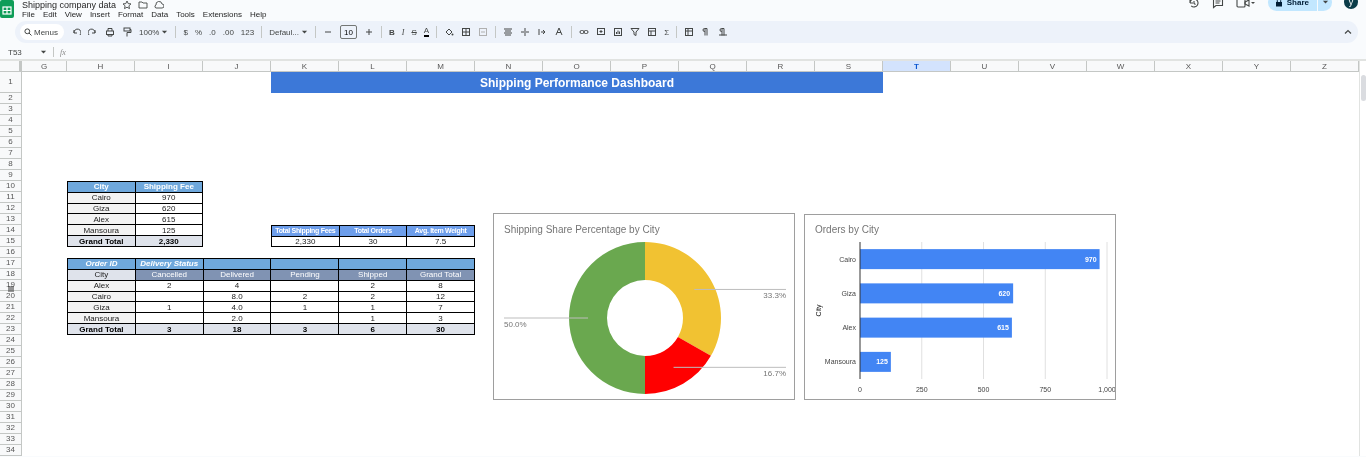  What do you see at coordinates (11, 186) in the screenshot?
I see `row-header: 10` at bounding box center [11, 186].